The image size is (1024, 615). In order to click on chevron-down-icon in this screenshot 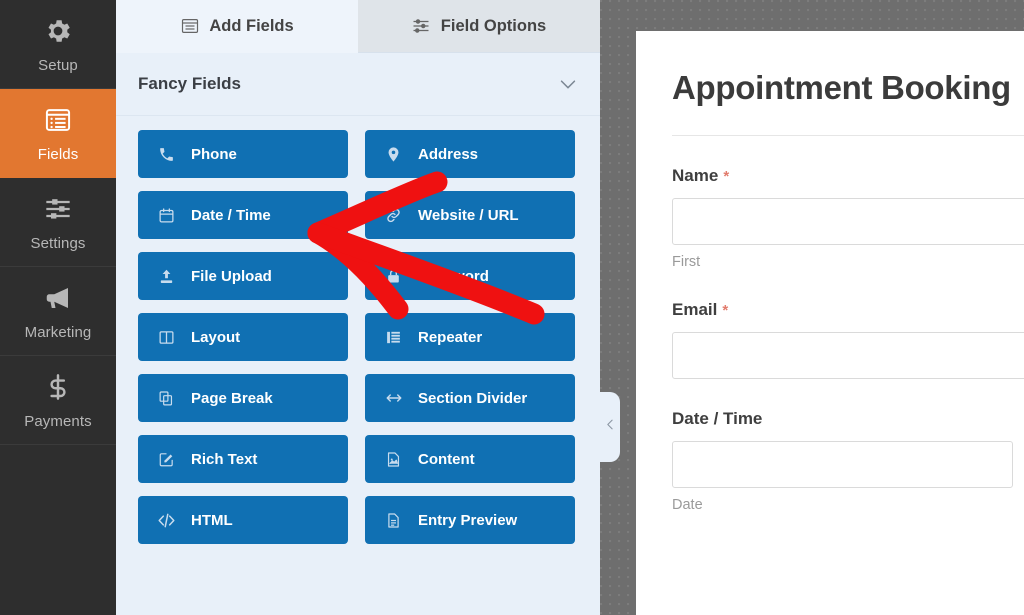, I will do `click(568, 84)`.